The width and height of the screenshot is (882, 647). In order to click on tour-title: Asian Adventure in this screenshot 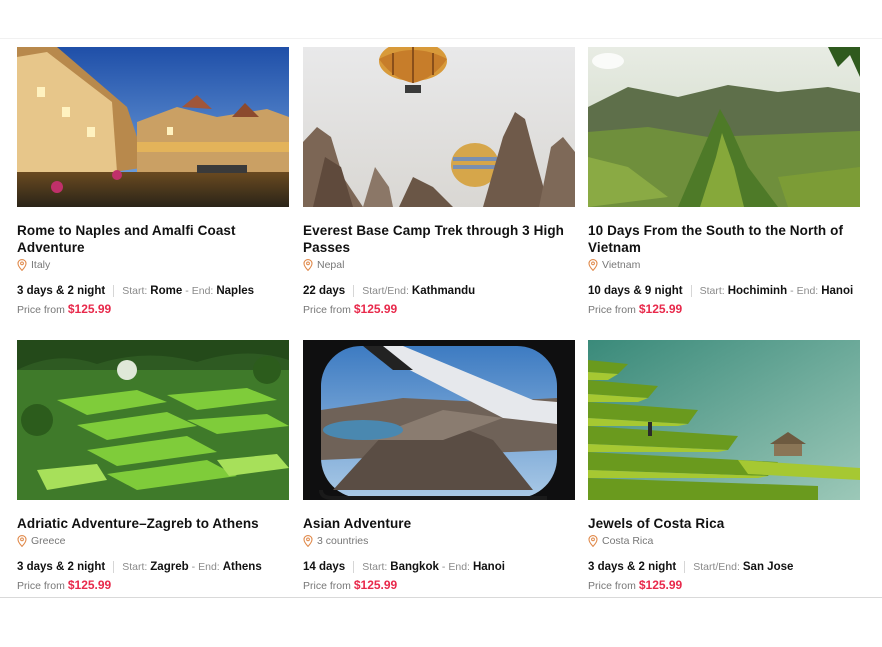, I will do `click(437, 523)`.